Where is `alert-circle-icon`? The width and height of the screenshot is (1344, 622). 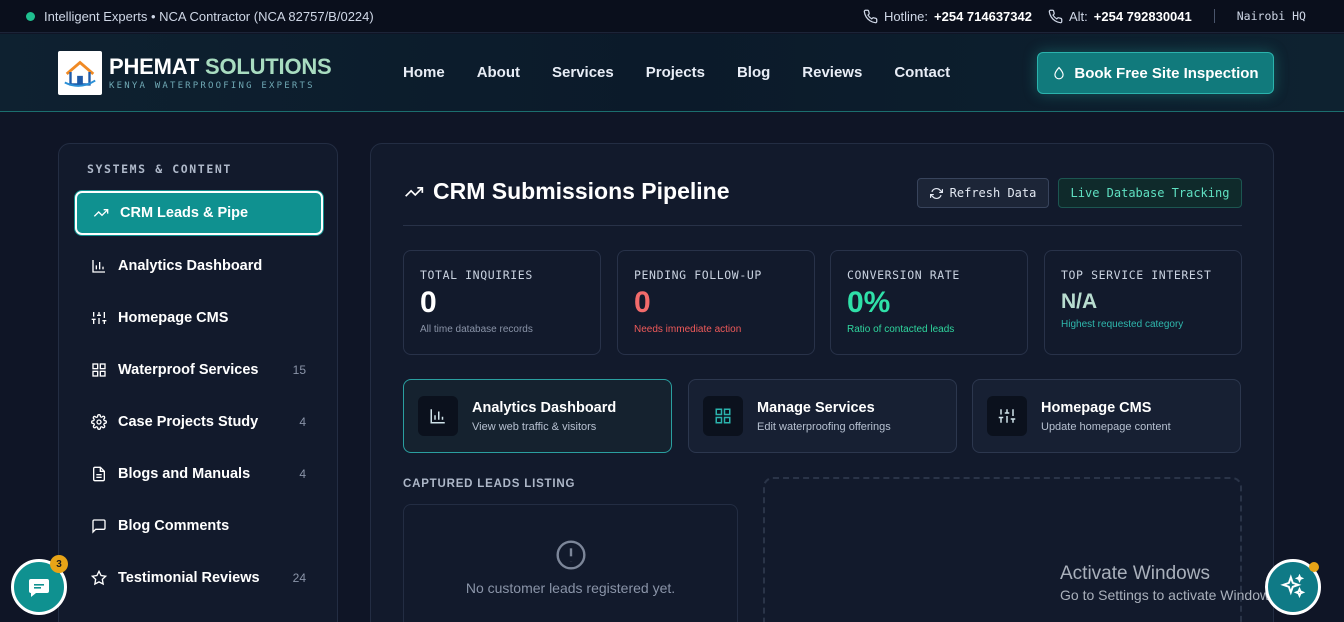 alert-circle-icon is located at coordinates (571, 555).